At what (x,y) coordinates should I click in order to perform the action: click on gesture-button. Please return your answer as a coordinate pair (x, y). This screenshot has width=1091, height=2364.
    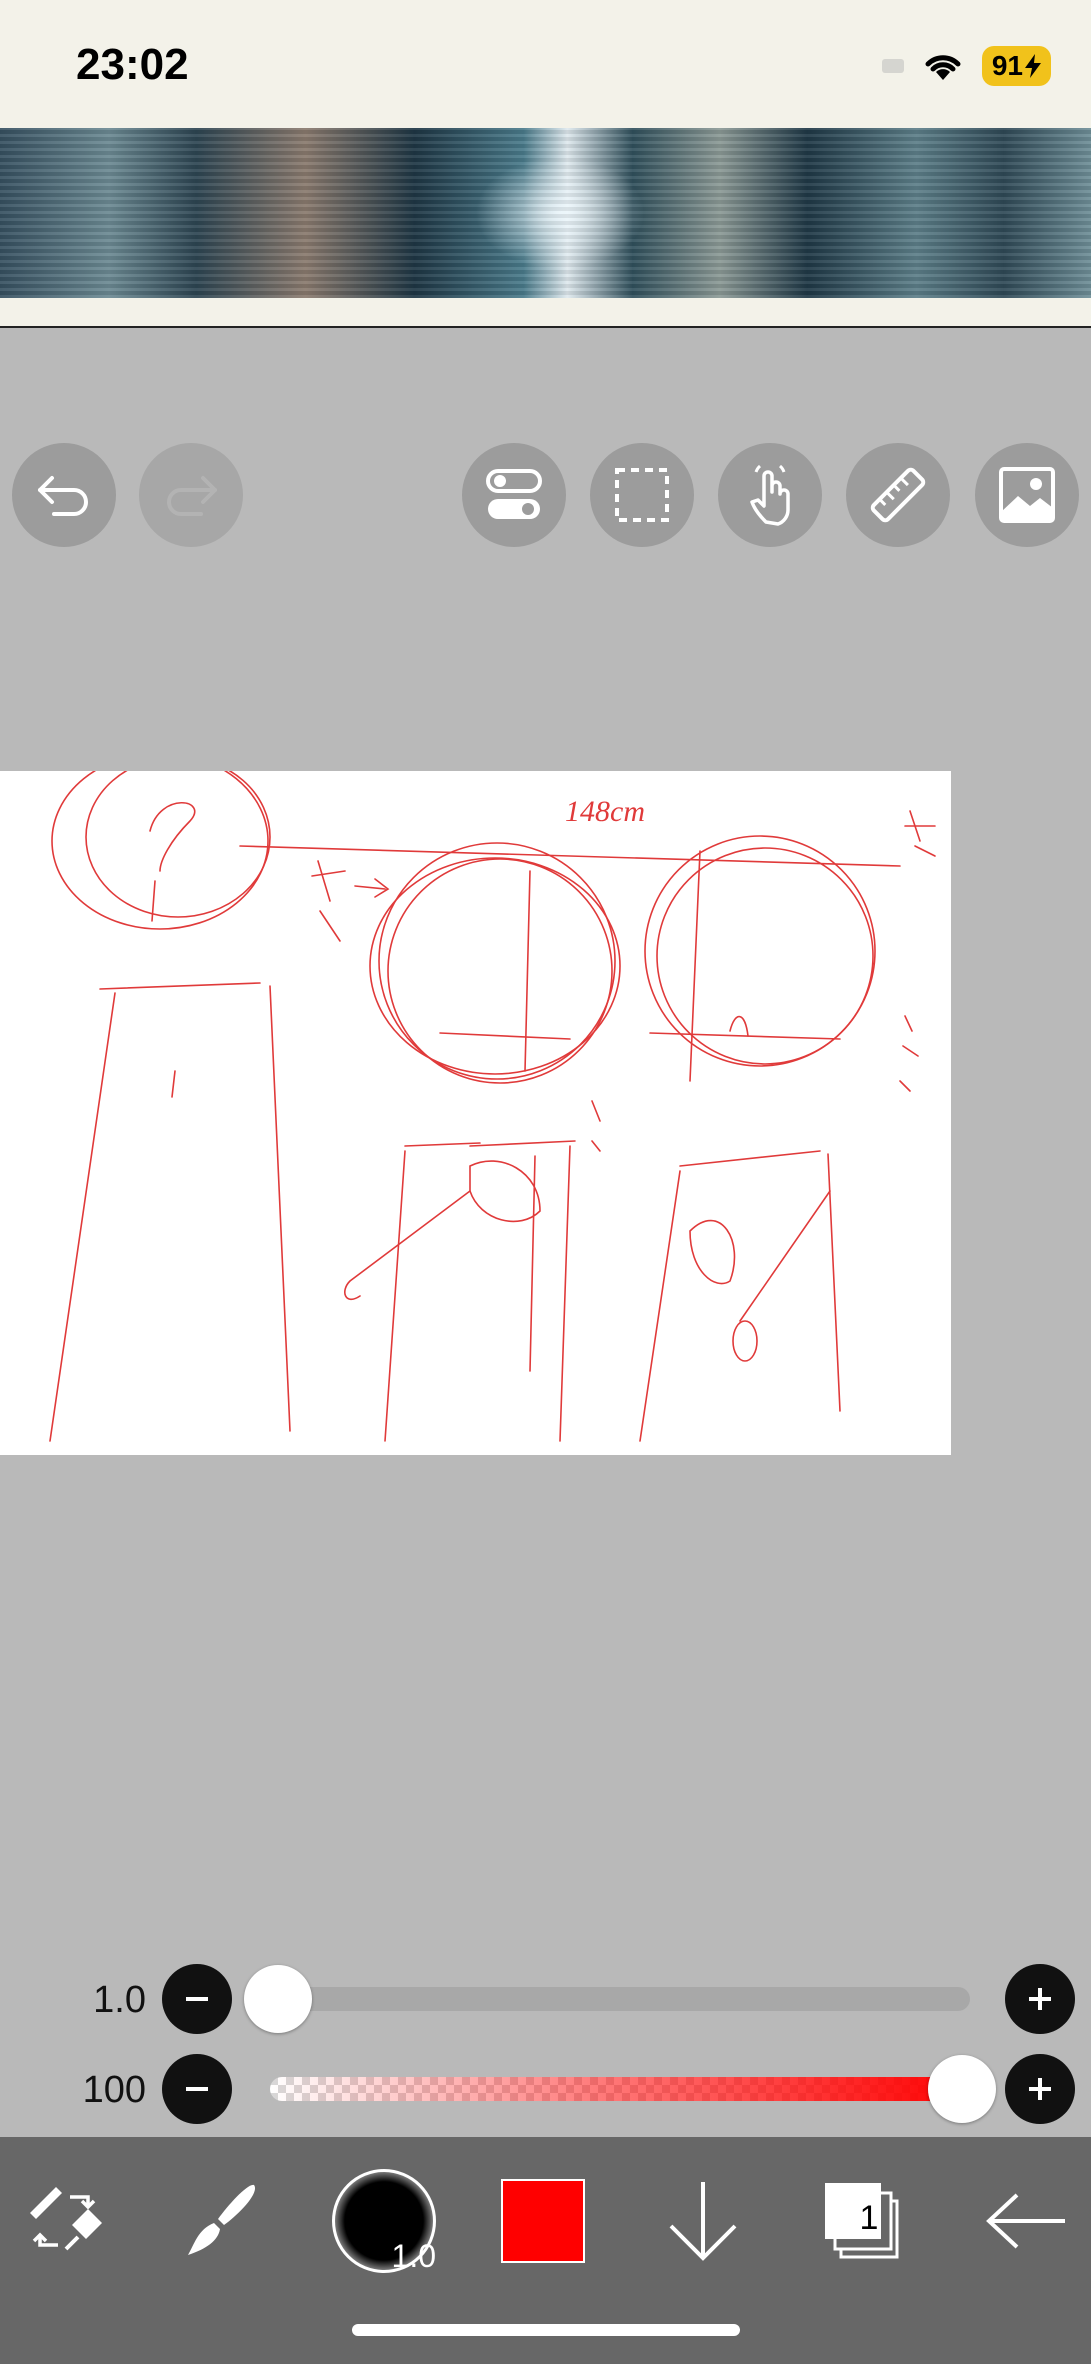
    Looking at the image, I should click on (770, 495).